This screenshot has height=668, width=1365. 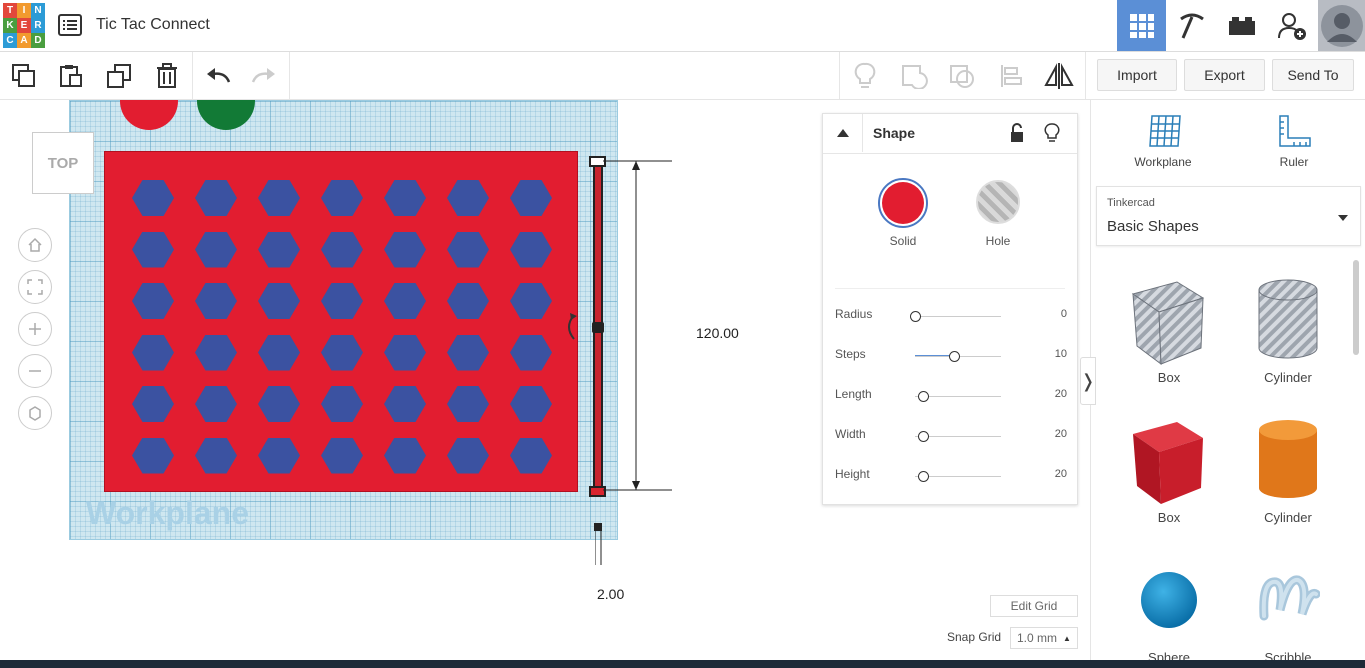 I want to click on rotate-handle-icon, so click(x=570, y=327).